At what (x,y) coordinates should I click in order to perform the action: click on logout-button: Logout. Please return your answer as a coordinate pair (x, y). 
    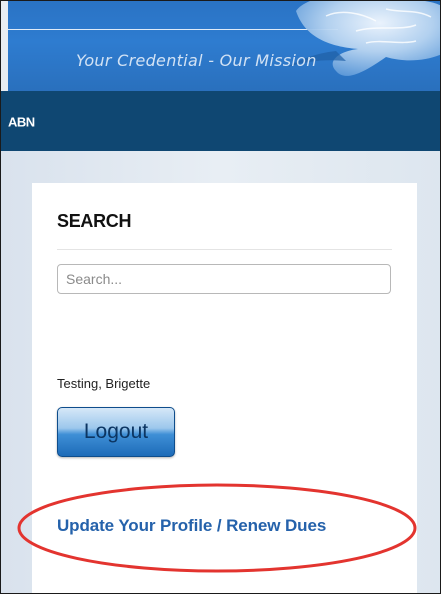
    Looking at the image, I should click on (116, 432).